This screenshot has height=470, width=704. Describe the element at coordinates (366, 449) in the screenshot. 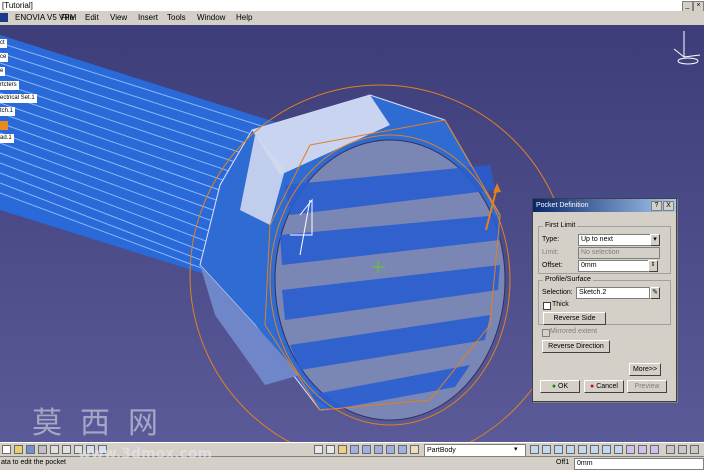

I see `formula-icon` at that location.